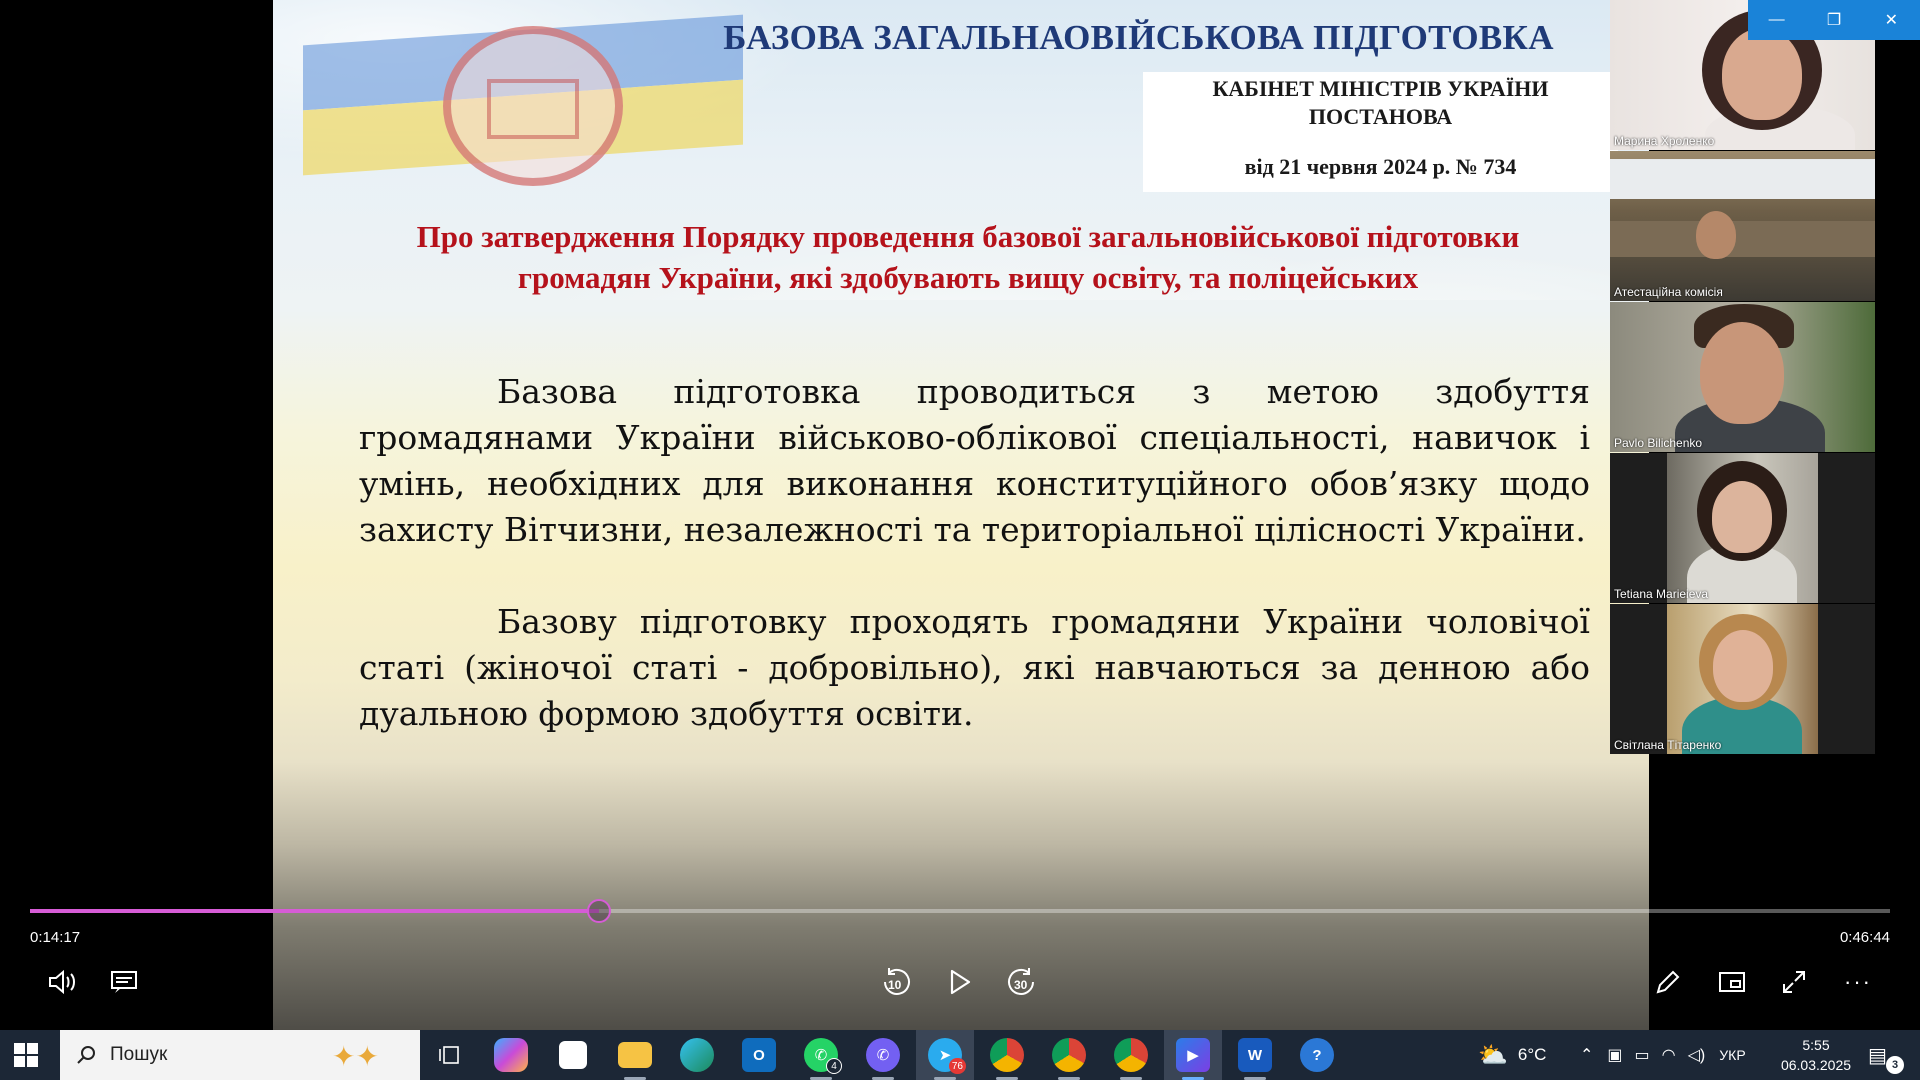 This screenshot has height=1080, width=1920. I want to click on participant-tile: Атестаційна комісія, so click(1742, 226).